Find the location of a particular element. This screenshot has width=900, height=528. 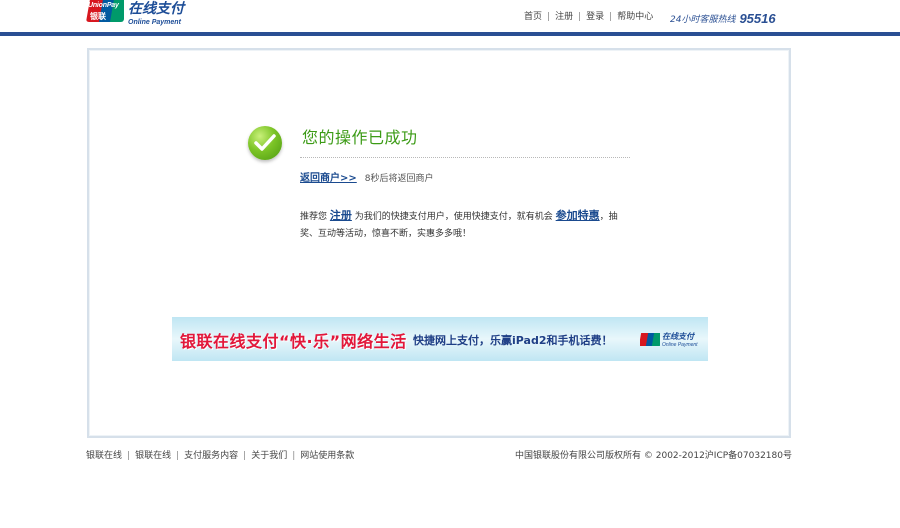

banner-sub-text: 快捷网上支付，乐赢iPad2和手机话费！ is located at coordinates (513, 340).